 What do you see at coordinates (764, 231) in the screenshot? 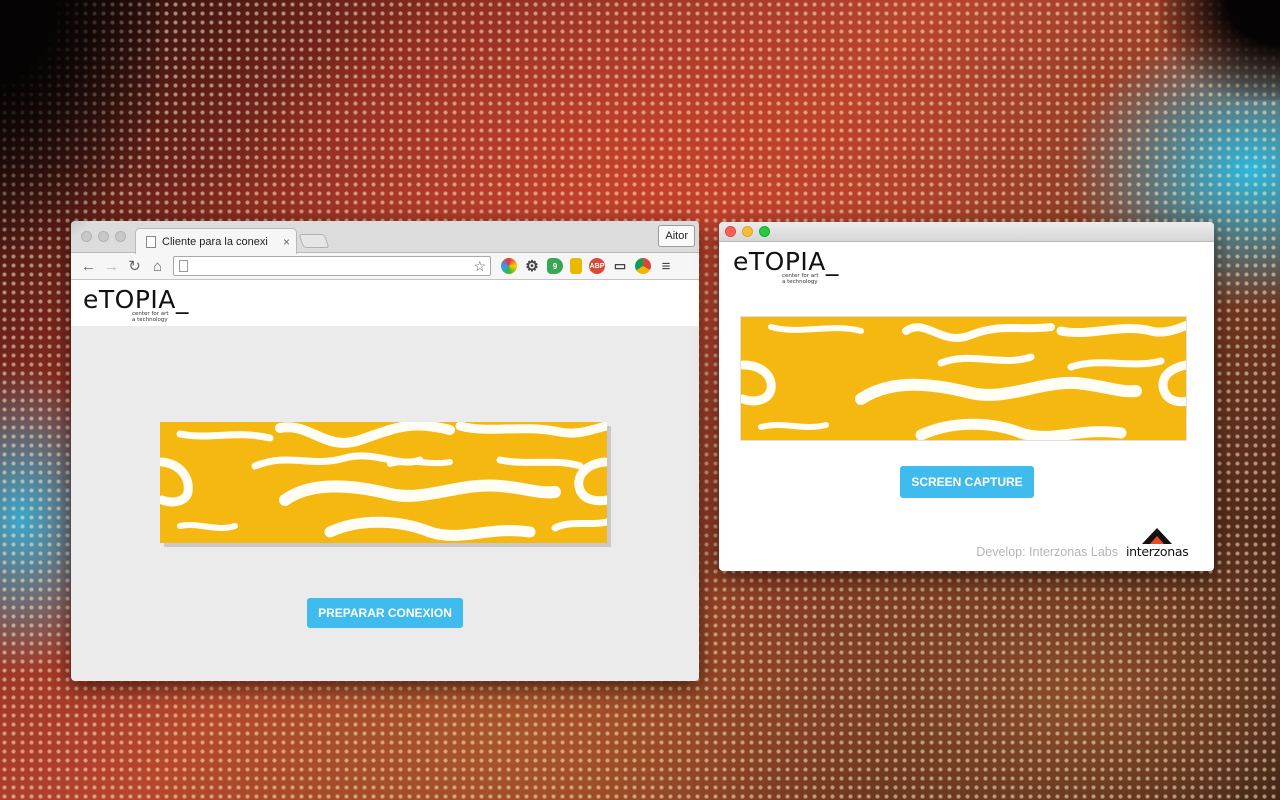
I see `zoom-window-button` at bounding box center [764, 231].